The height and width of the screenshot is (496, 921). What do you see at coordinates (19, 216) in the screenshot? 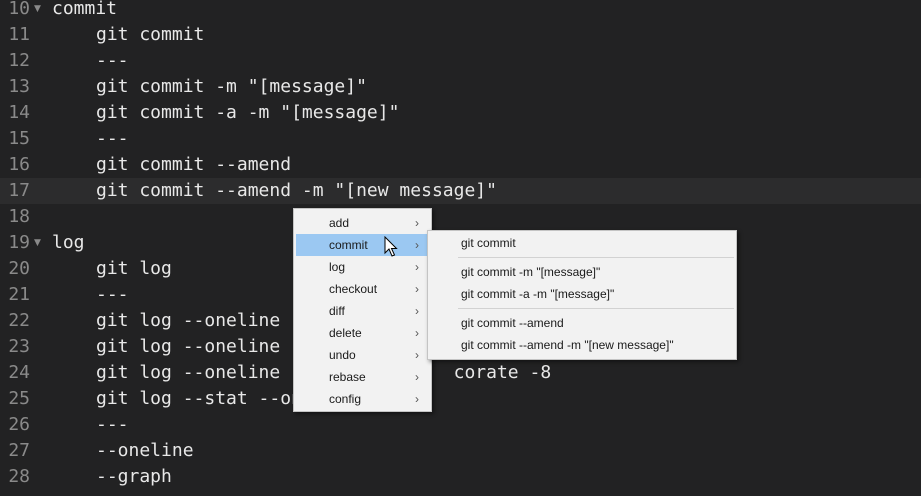
I see `line-number: 18` at bounding box center [19, 216].